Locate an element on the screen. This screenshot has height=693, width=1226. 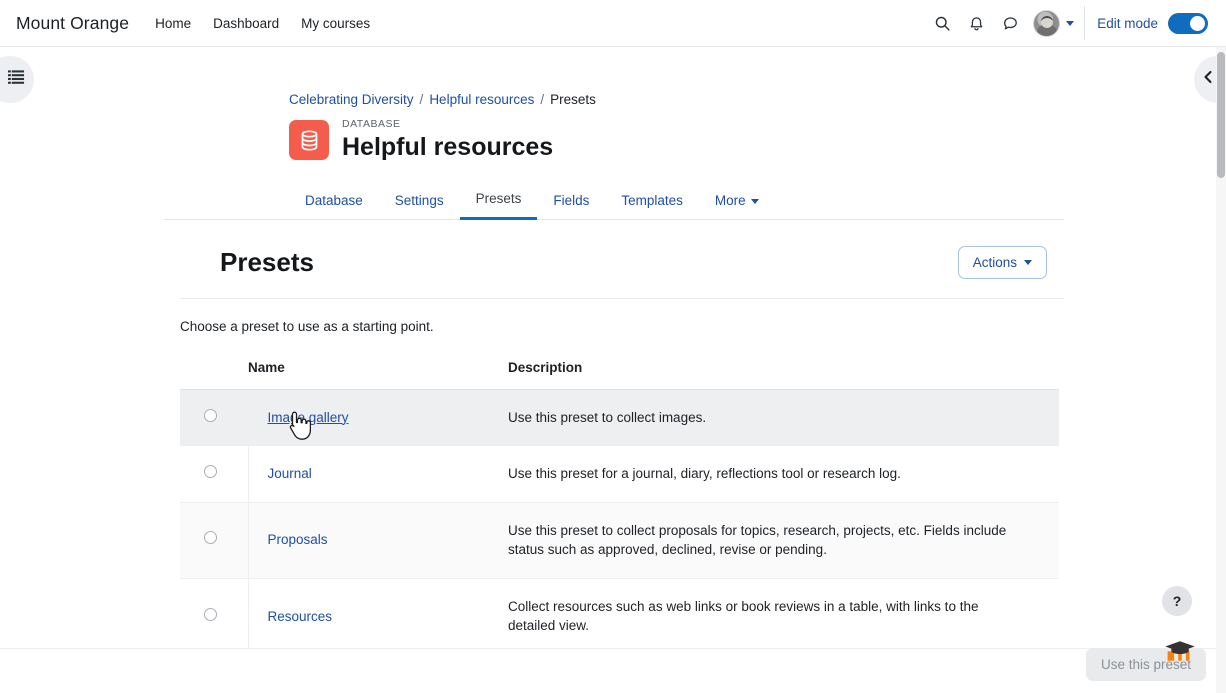
tab-label: Settings is located at coordinates (419, 200).